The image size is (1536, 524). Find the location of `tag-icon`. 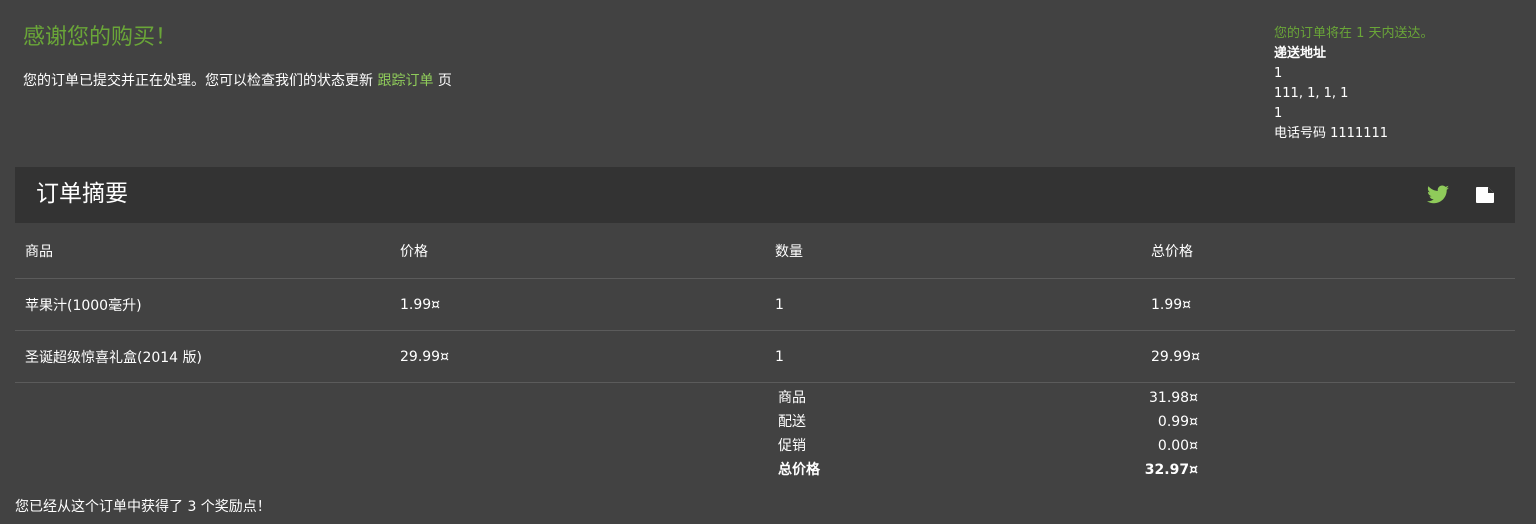

tag-icon is located at coordinates (1485, 195).